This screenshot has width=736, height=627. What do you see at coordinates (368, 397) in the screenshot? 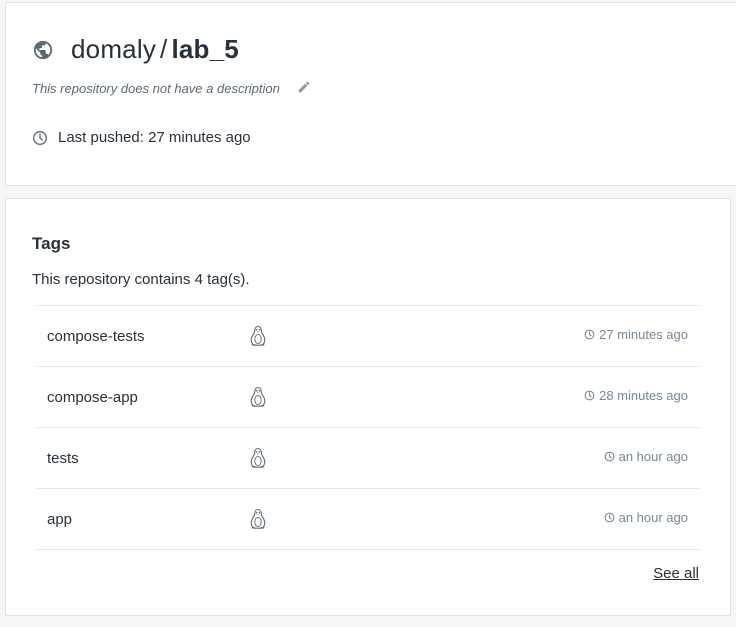
I see `tag-row-compose-app: compose-app 28 minutes ago` at bounding box center [368, 397].